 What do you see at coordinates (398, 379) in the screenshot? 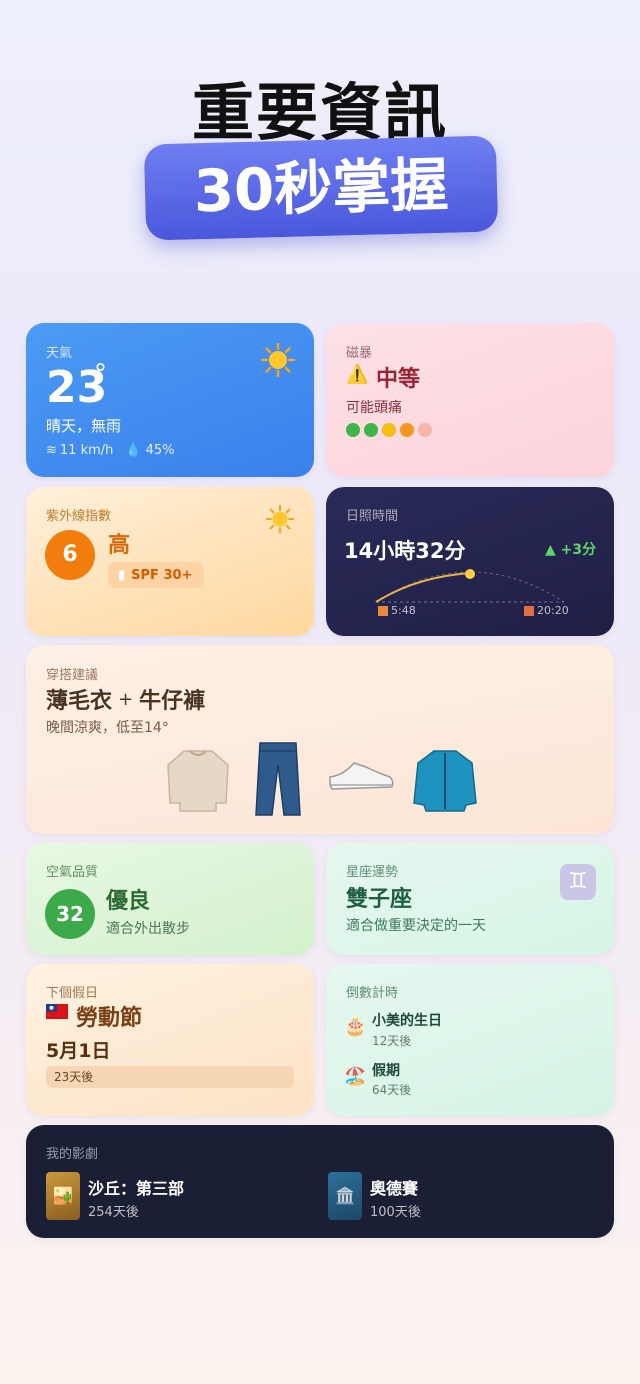
I see `magnetic-level: 中等` at bounding box center [398, 379].